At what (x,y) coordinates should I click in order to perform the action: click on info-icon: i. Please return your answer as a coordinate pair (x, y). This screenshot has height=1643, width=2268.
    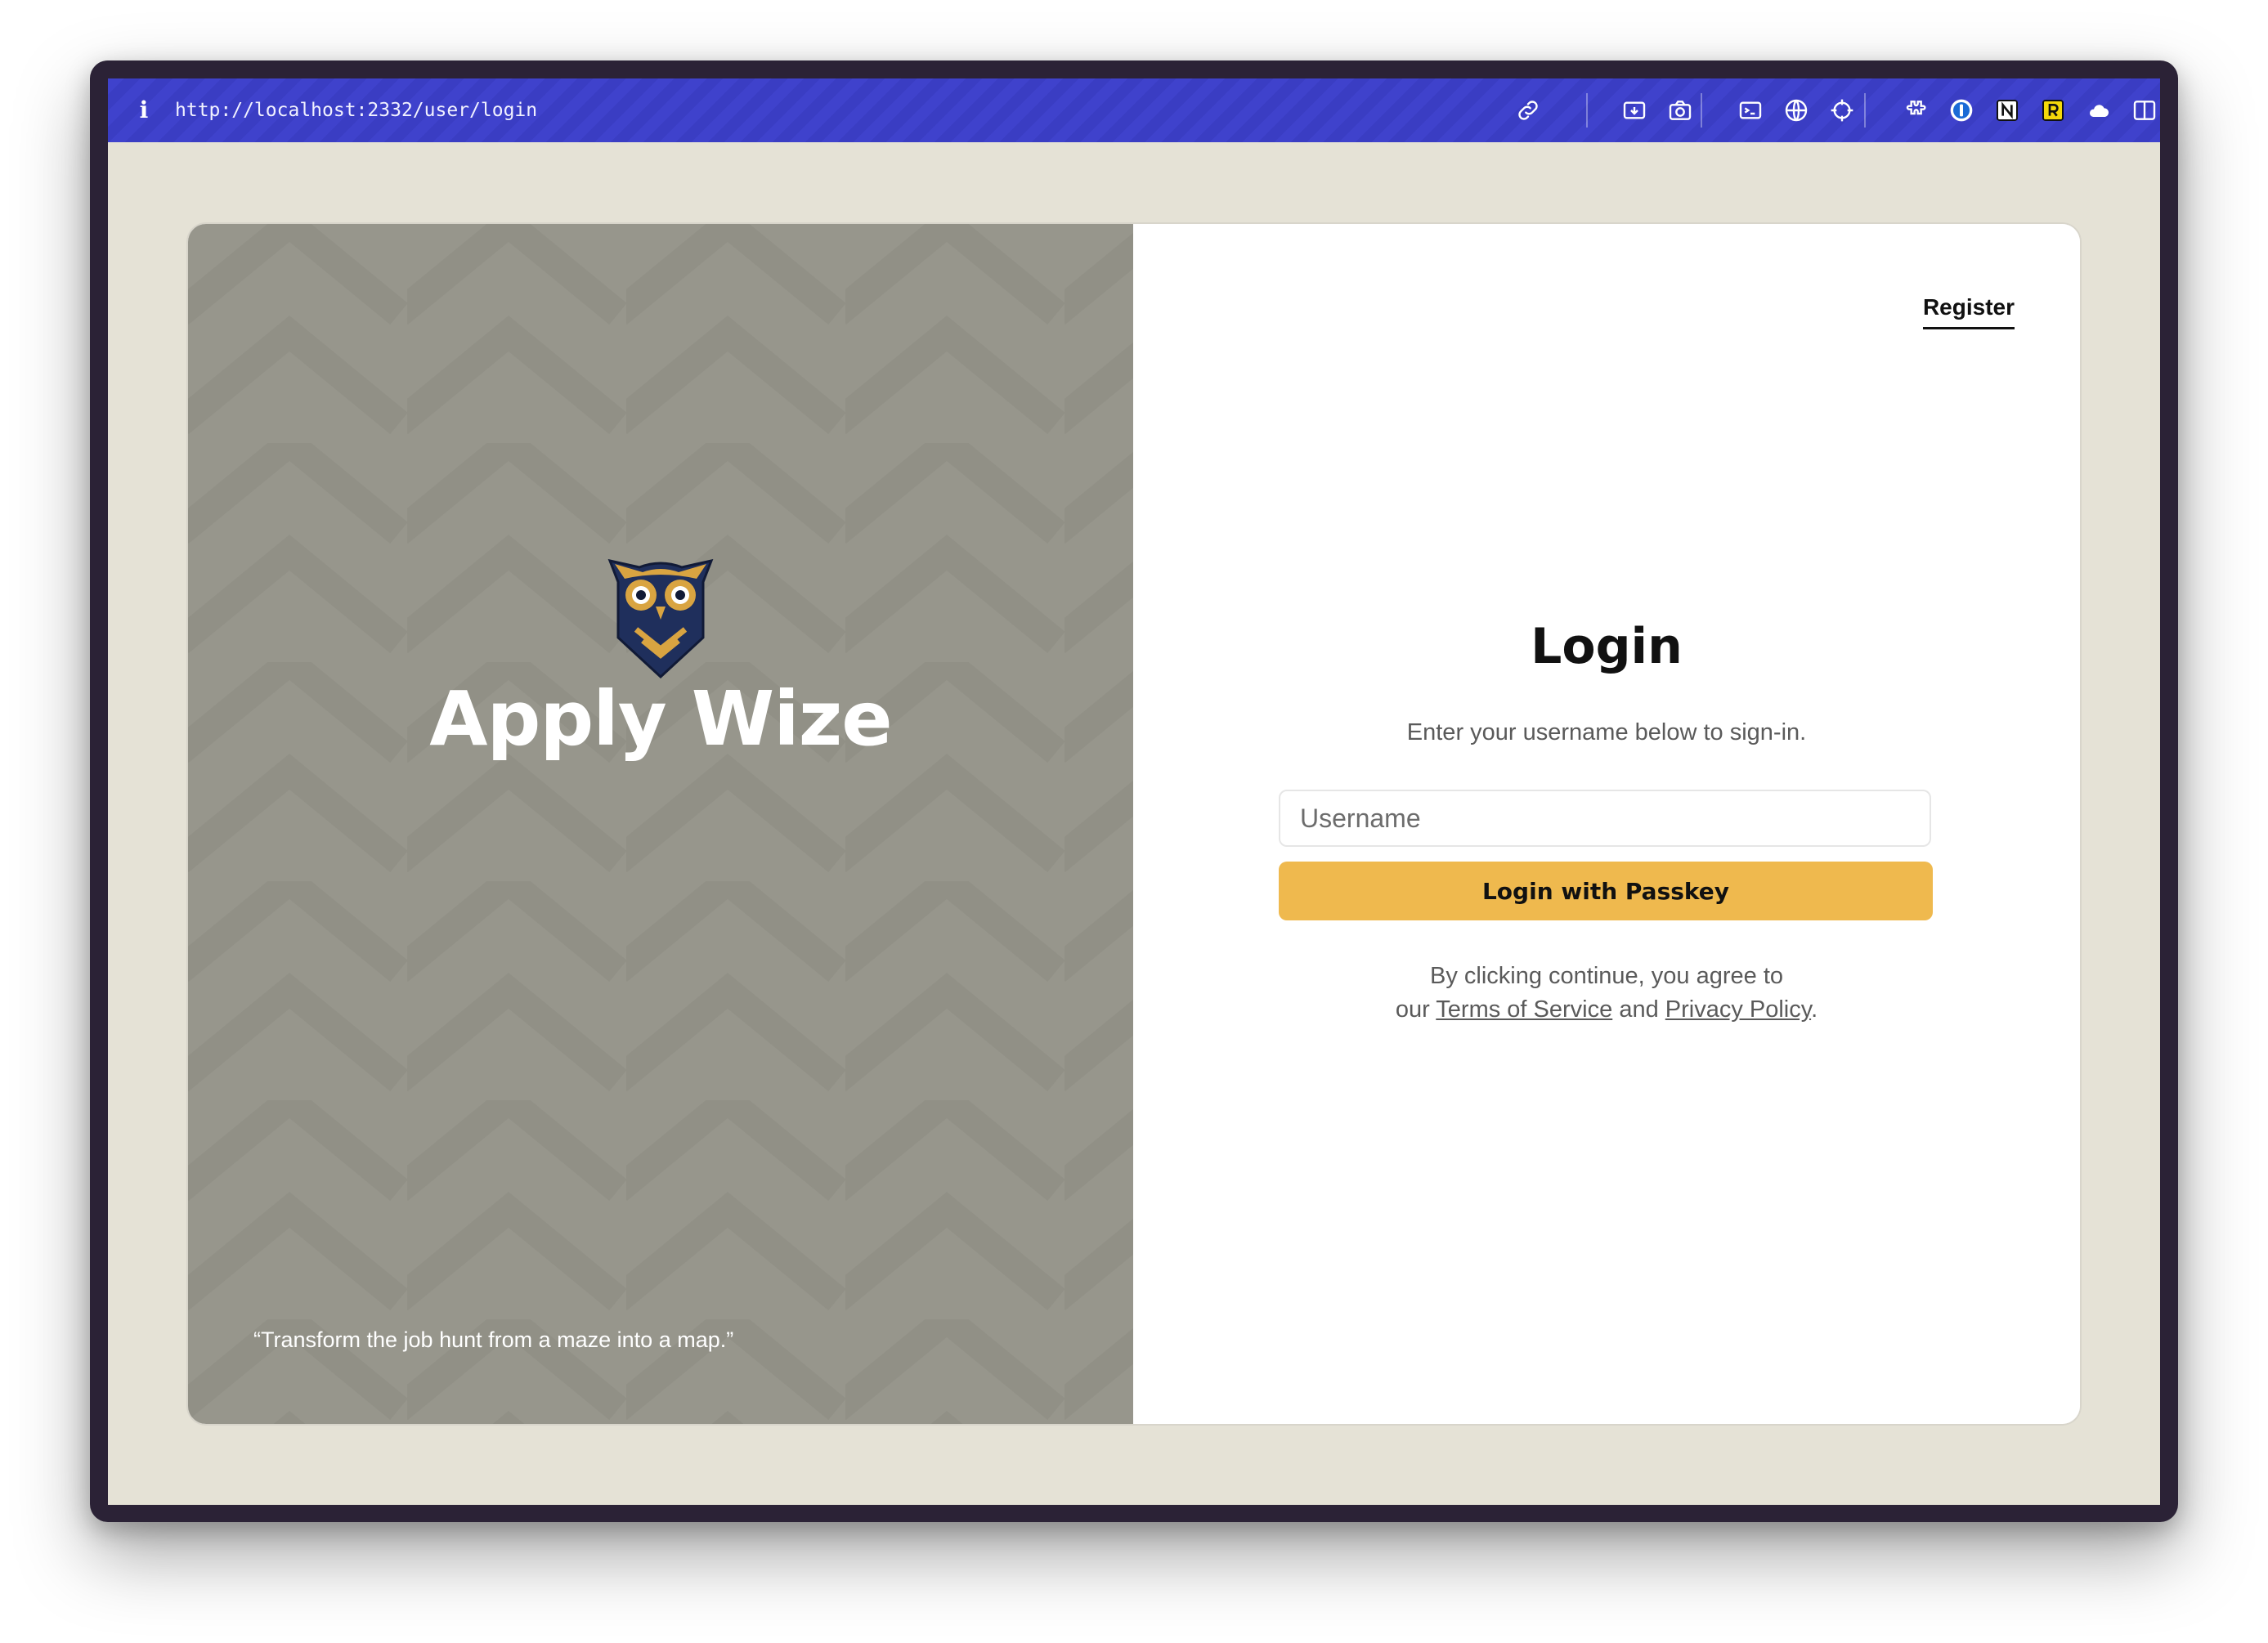
    Looking at the image, I should click on (144, 110).